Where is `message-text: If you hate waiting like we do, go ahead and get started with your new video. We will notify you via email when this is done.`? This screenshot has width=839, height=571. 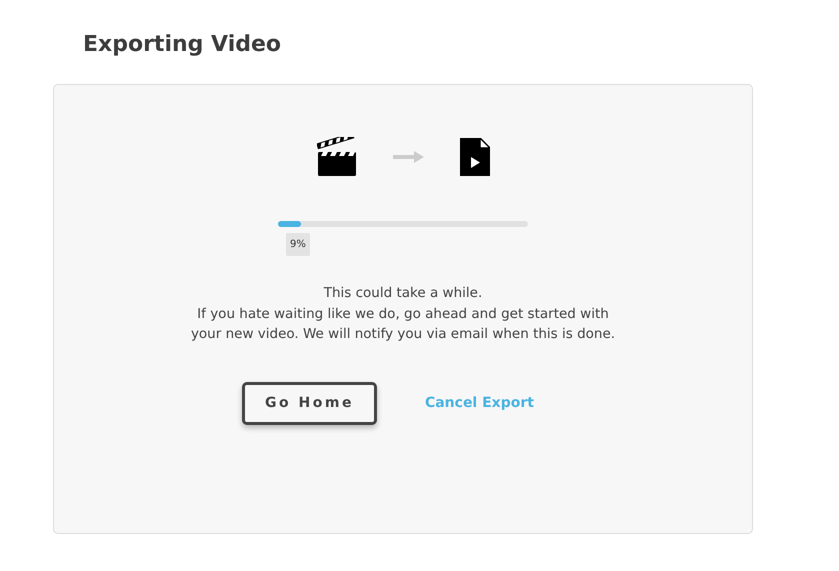
message-text: If you hate waiting like we do, go ahead and get started with your new video. We will notify you via email when this is done. is located at coordinates (403, 324).